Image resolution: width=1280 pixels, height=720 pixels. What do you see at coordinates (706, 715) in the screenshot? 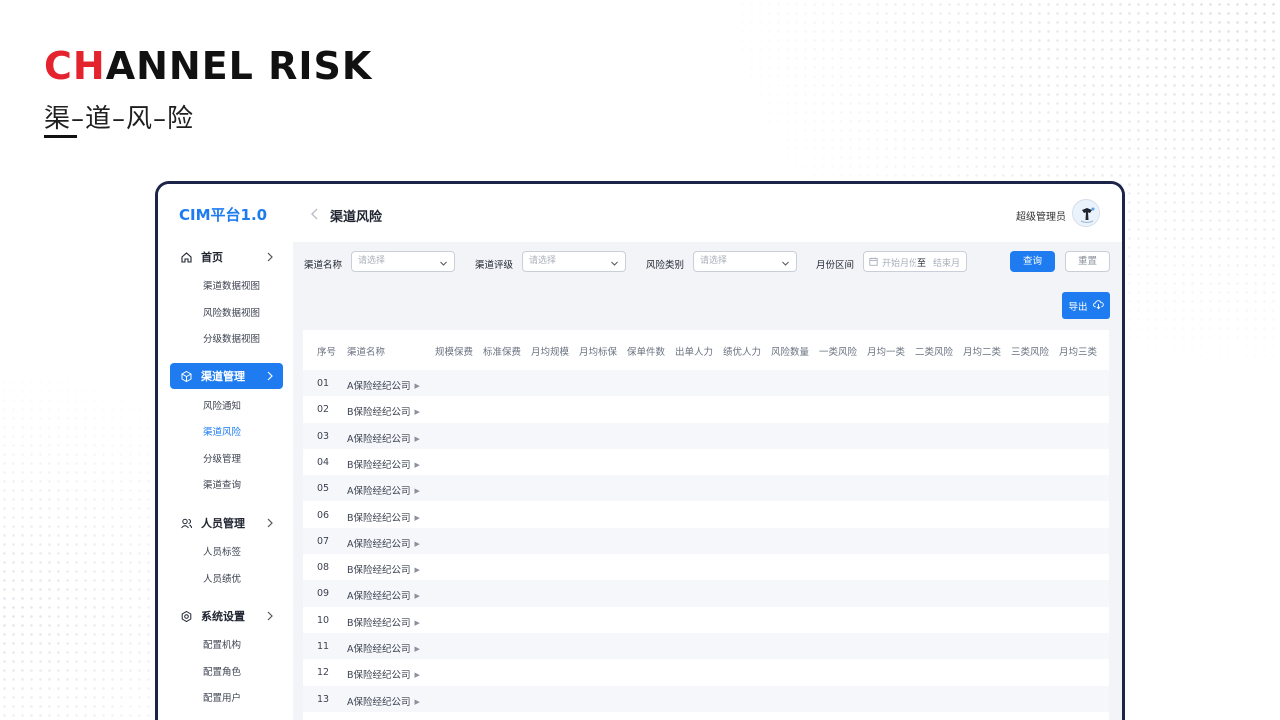
I see `table-row: 14B保险经纪公司▶` at bounding box center [706, 715].